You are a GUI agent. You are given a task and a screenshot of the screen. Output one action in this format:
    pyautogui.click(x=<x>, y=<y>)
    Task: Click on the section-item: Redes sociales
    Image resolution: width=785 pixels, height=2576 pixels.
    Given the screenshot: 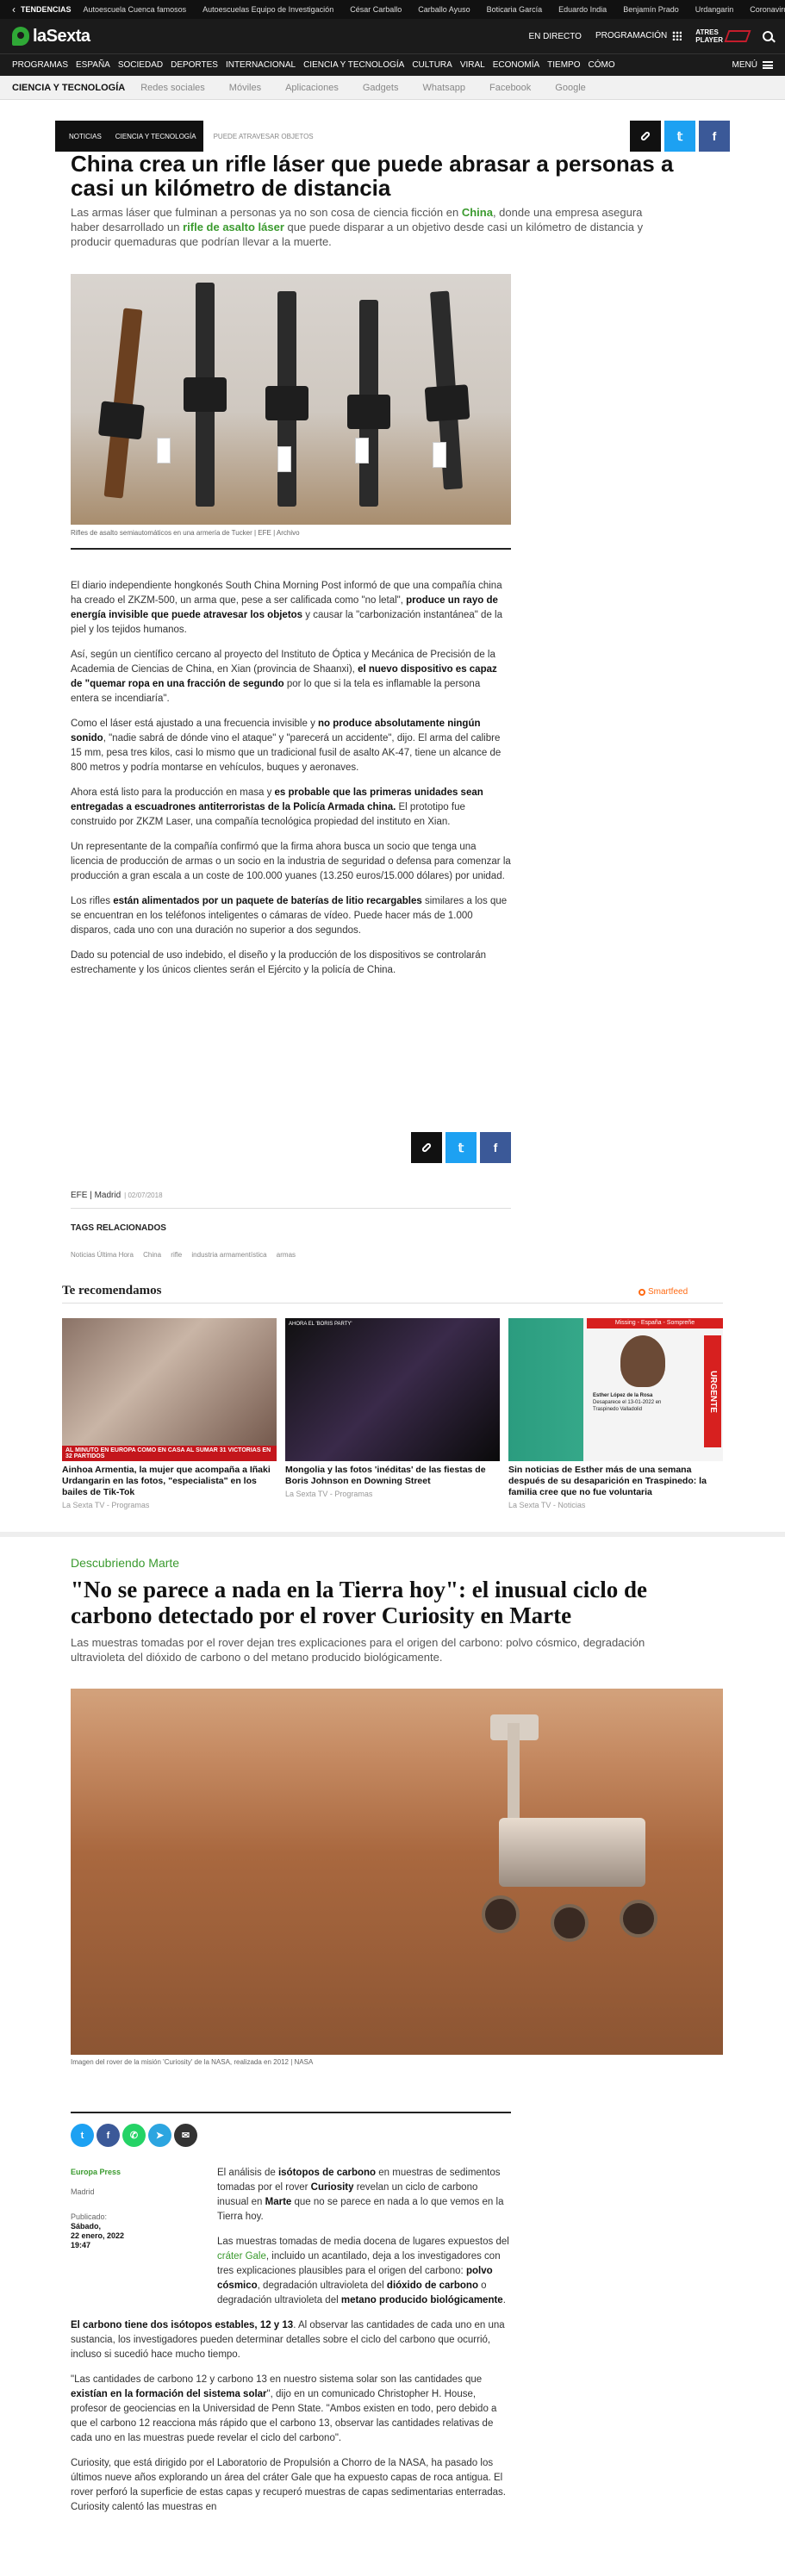 What is the action you would take?
    pyautogui.click(x=172, y=88)
    